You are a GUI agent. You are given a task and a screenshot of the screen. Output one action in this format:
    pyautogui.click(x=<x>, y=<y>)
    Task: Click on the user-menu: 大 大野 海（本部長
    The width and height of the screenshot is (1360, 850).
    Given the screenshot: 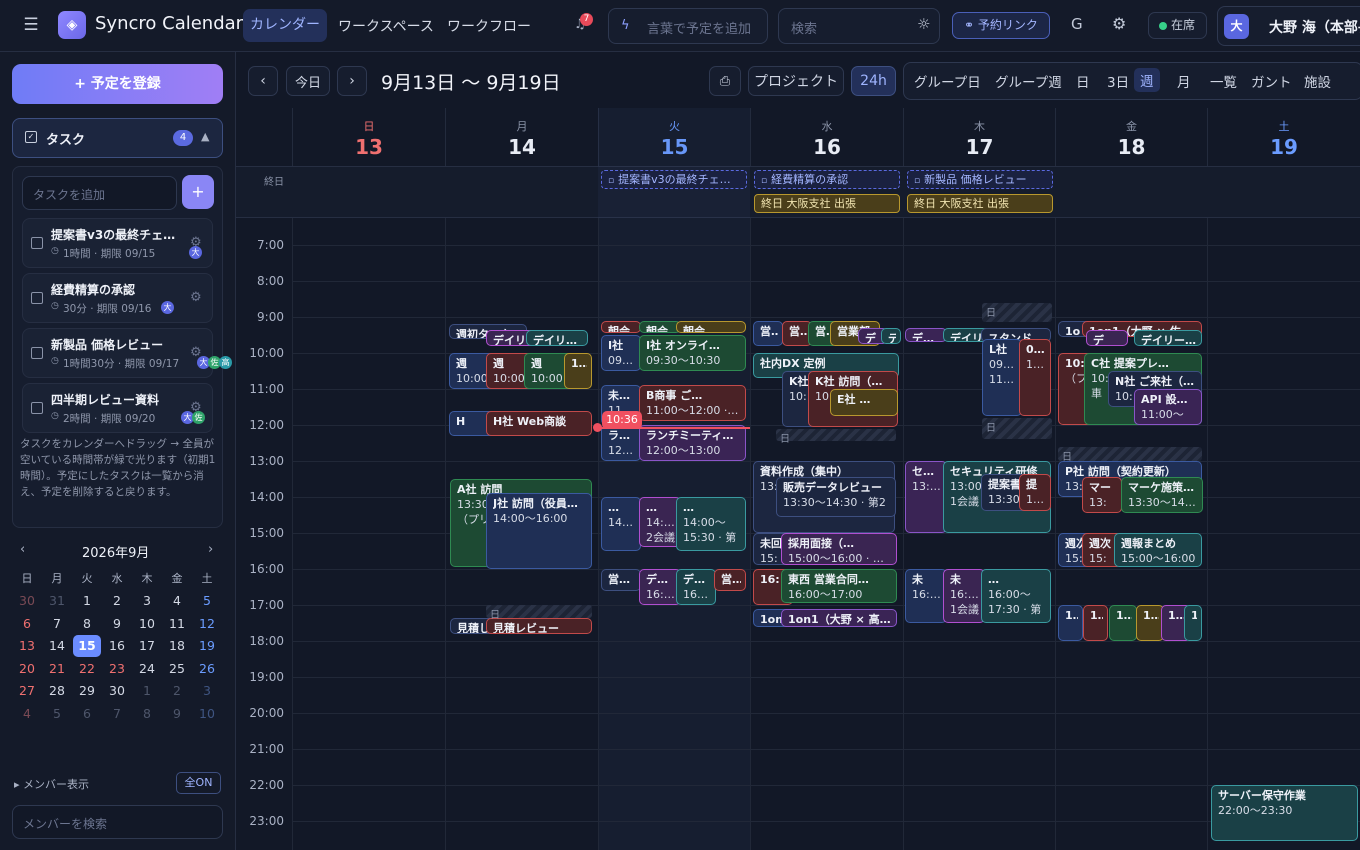 What is the action you would take?
    pyautogui.click(x=1288, y=26)
    